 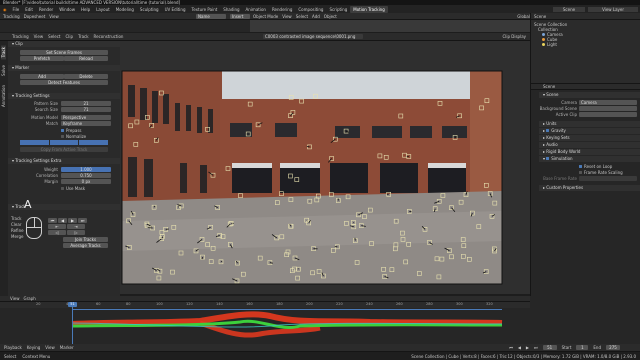 I want to click on motion-model-select: Perspective, so click(x=86, y=117).